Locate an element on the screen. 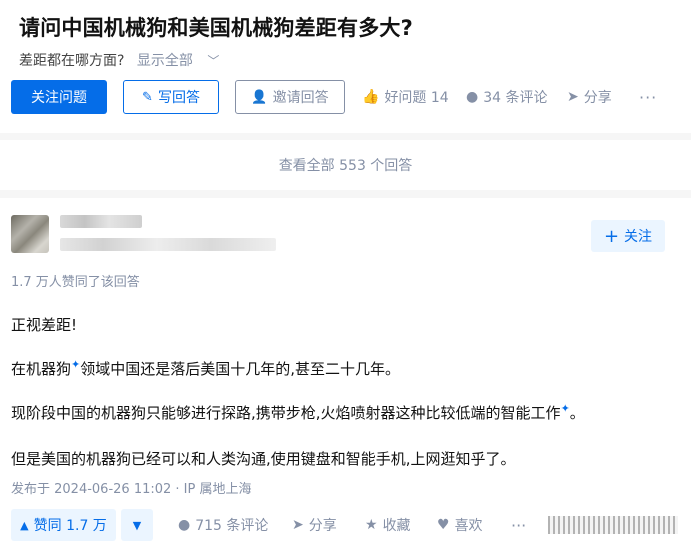  answer-comments-label: 715 条评论 is located at coordinates (232, 526).